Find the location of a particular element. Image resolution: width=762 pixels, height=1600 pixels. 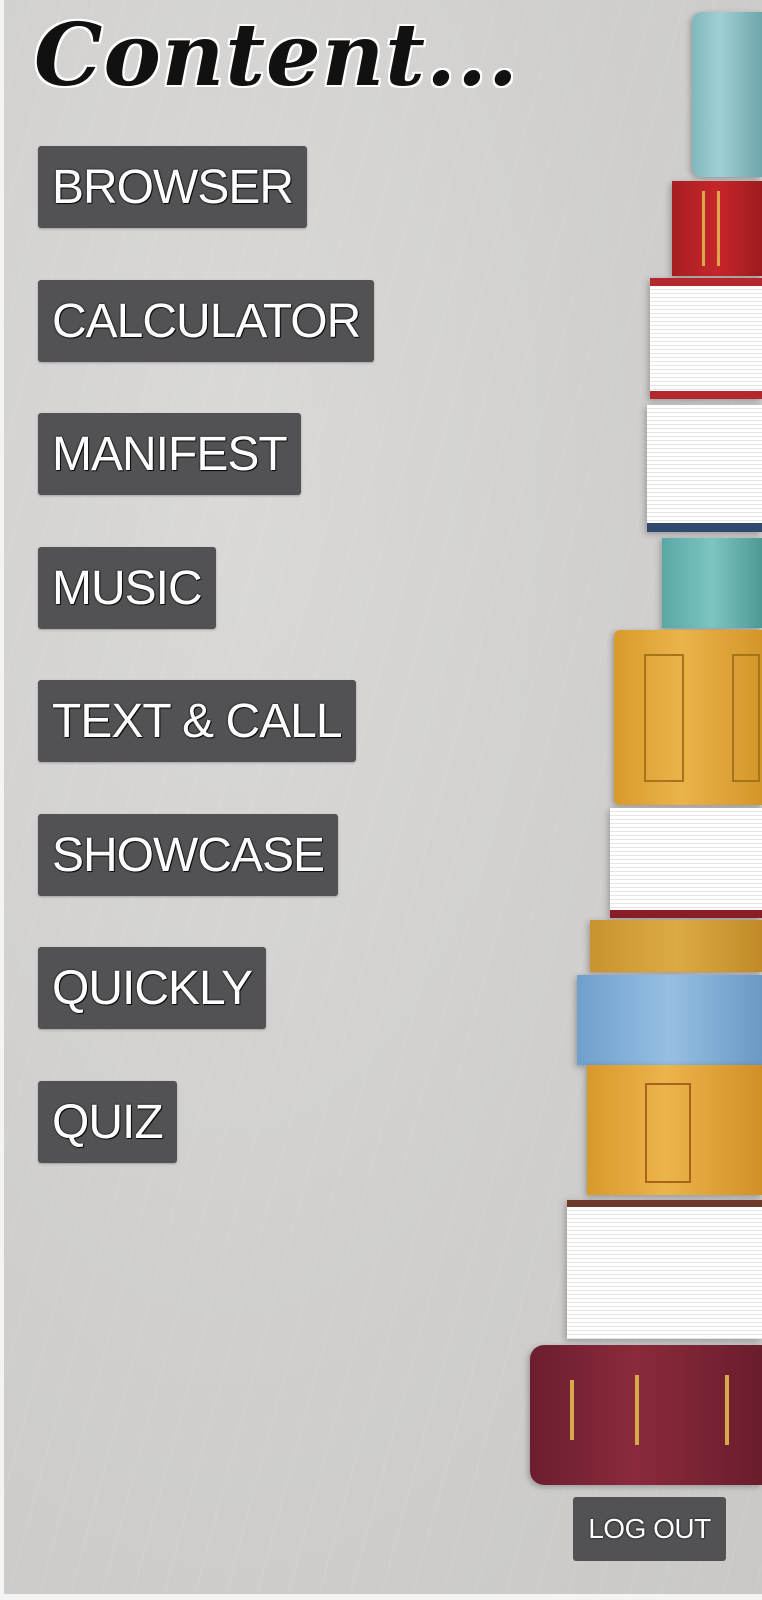

book-white-bottom is located at coordinates (664, 1269).